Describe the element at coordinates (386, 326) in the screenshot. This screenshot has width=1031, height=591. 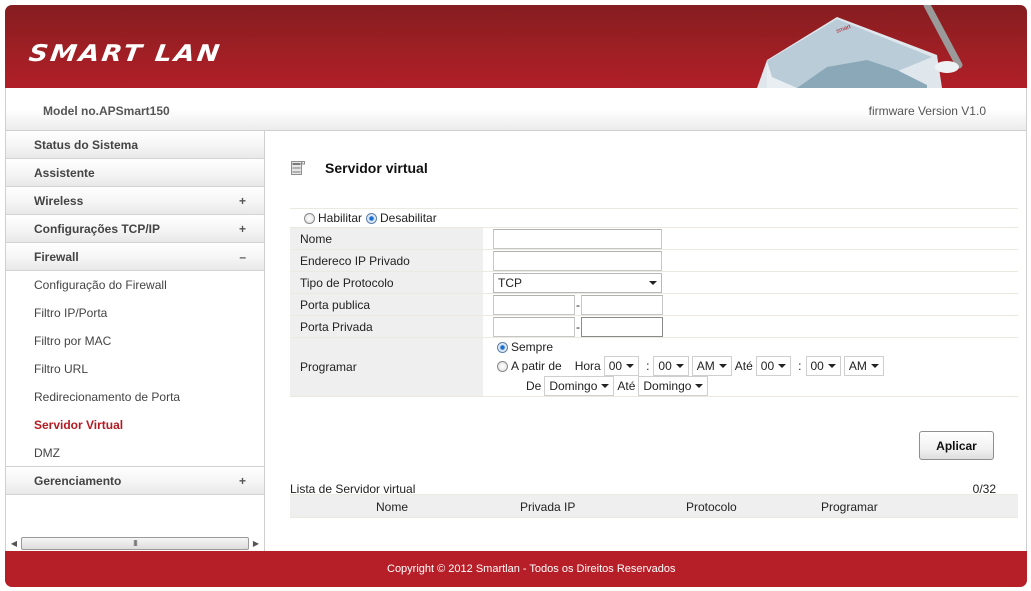
I see `private-port-label: Porta Privada` at that location.